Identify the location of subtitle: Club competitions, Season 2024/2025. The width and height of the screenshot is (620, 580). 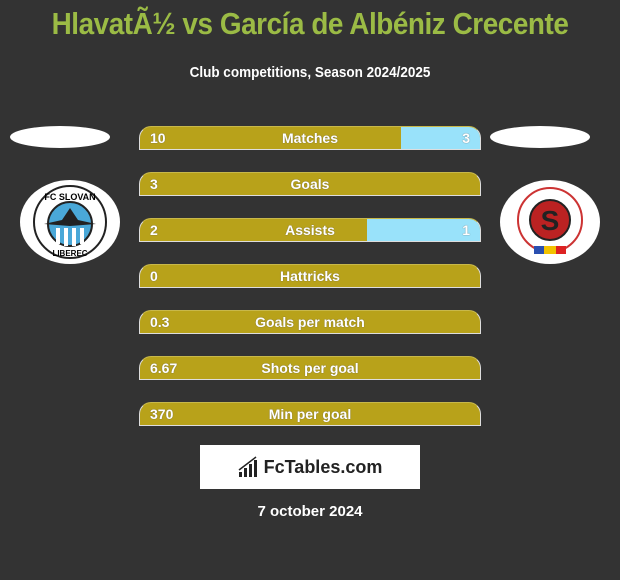
(310, 72).